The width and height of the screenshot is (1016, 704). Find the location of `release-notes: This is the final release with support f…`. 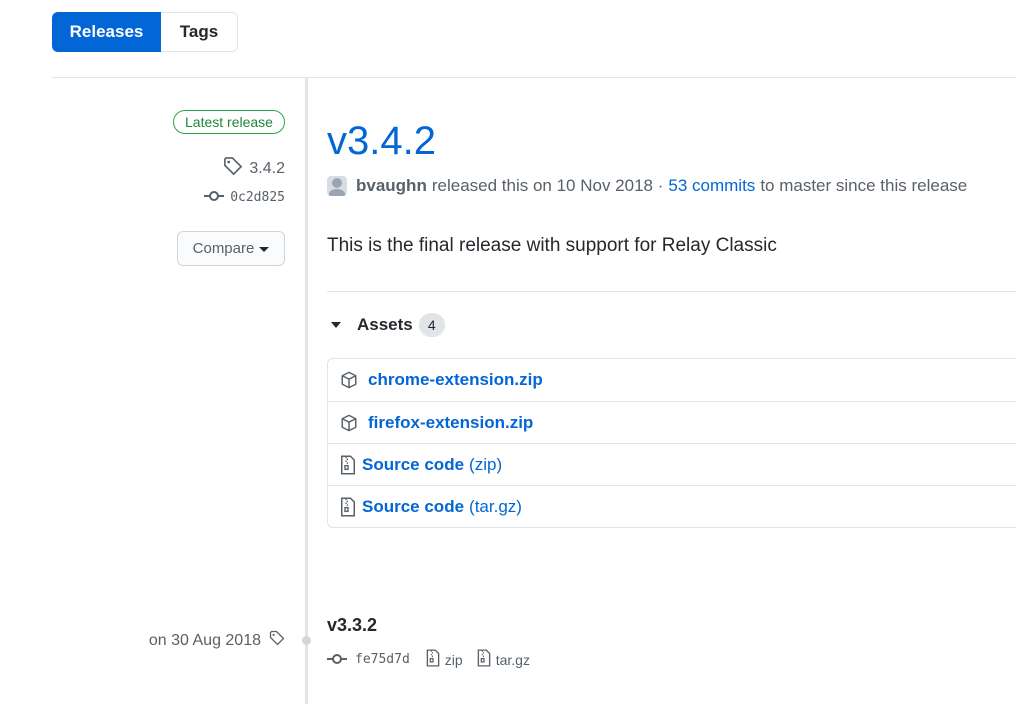

release-notes: This is the final release with support f… is located at coordinates (552, 245).